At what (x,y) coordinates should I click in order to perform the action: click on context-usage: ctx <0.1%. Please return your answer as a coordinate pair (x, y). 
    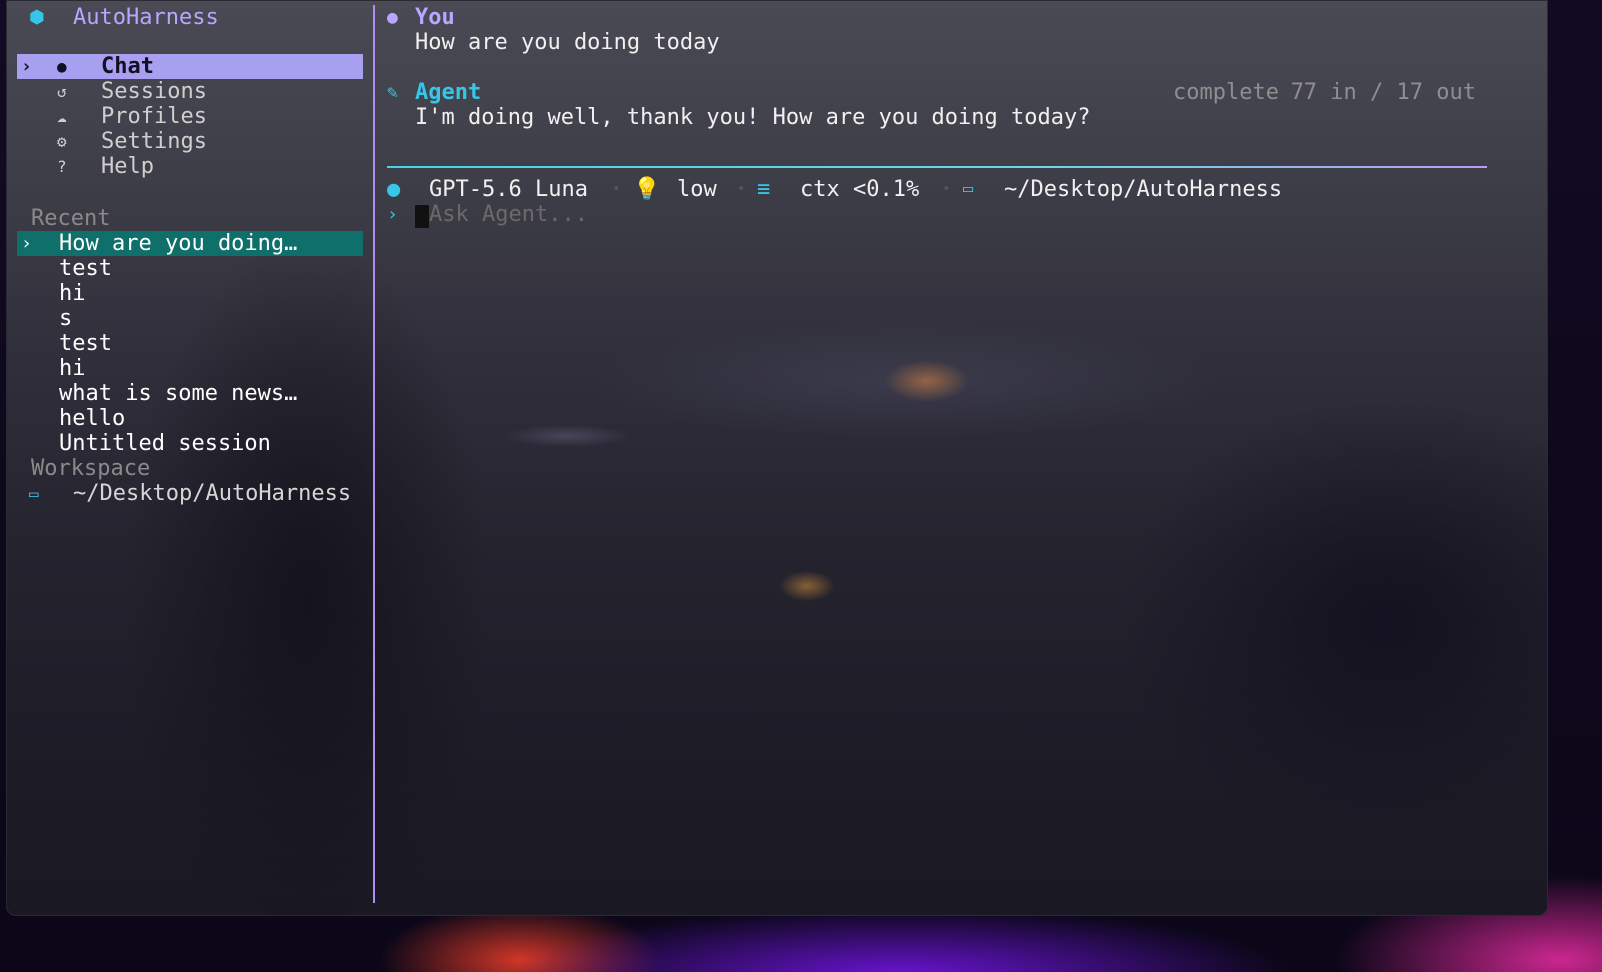
    Looking at the image, I should click on (860, 189).